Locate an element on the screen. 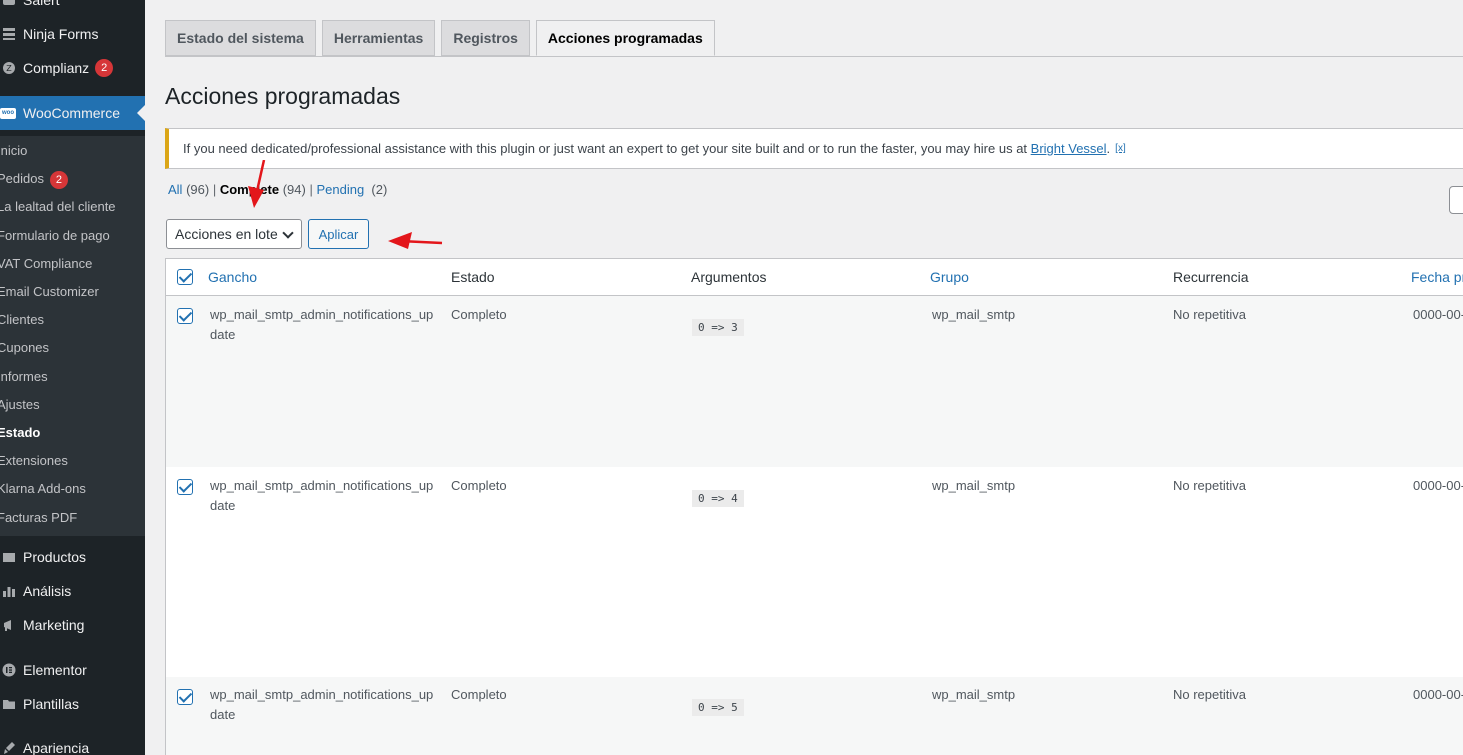 This screenshot has width=1463, height=755. menu-item-complianz: Z Complianz 2 is located at coordinates (72, 68).